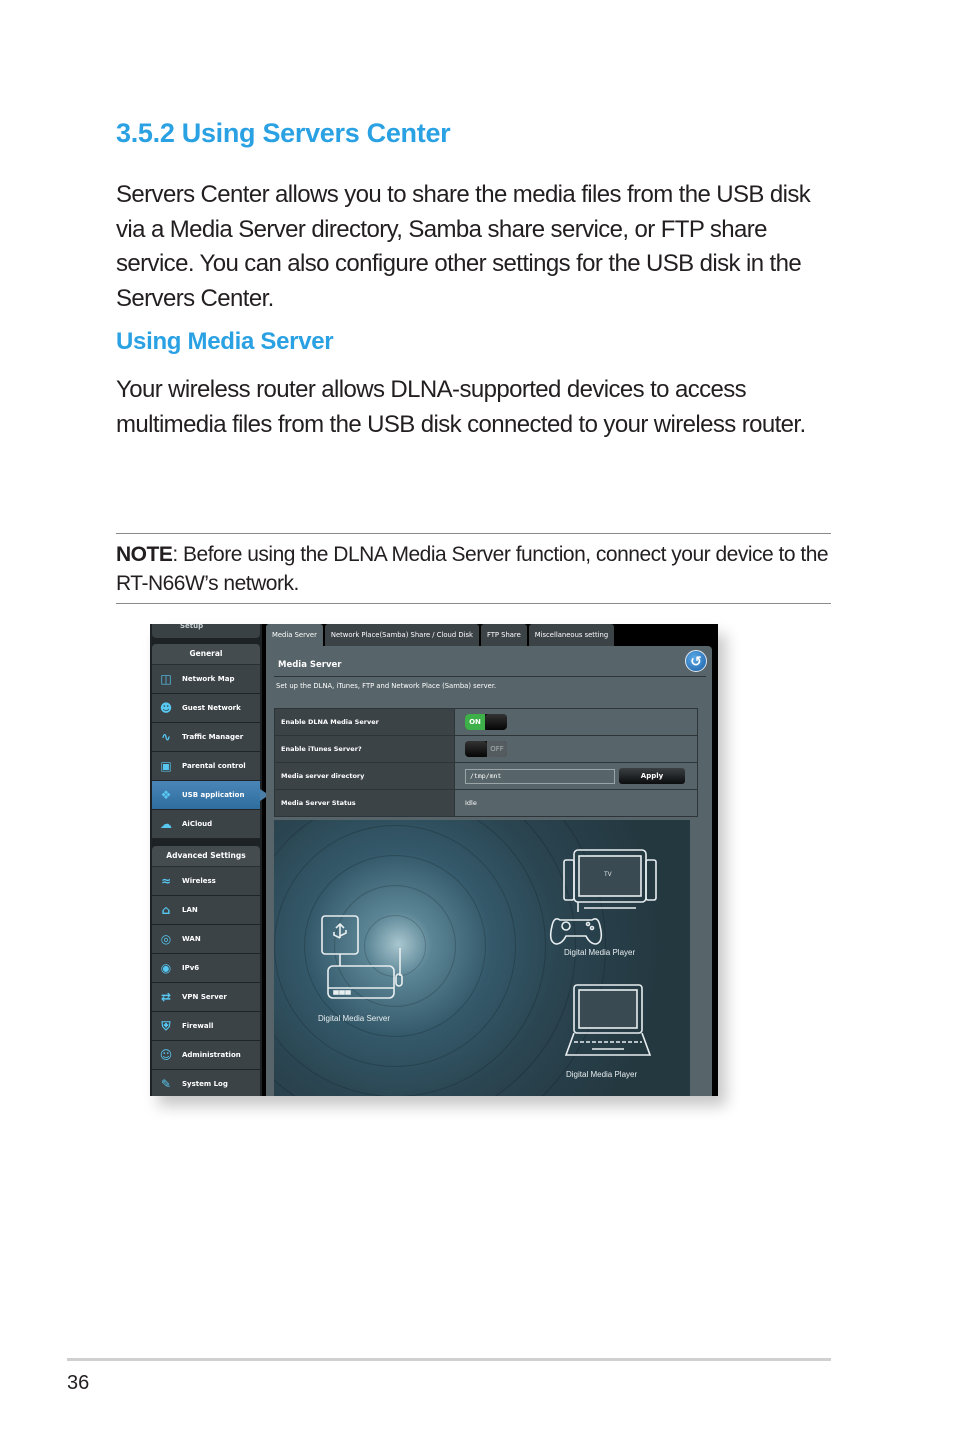 The image size is (954, 1438). Describe the element at coordinates (489, 952) in the screenshot. I see `device-drawings` at that location.